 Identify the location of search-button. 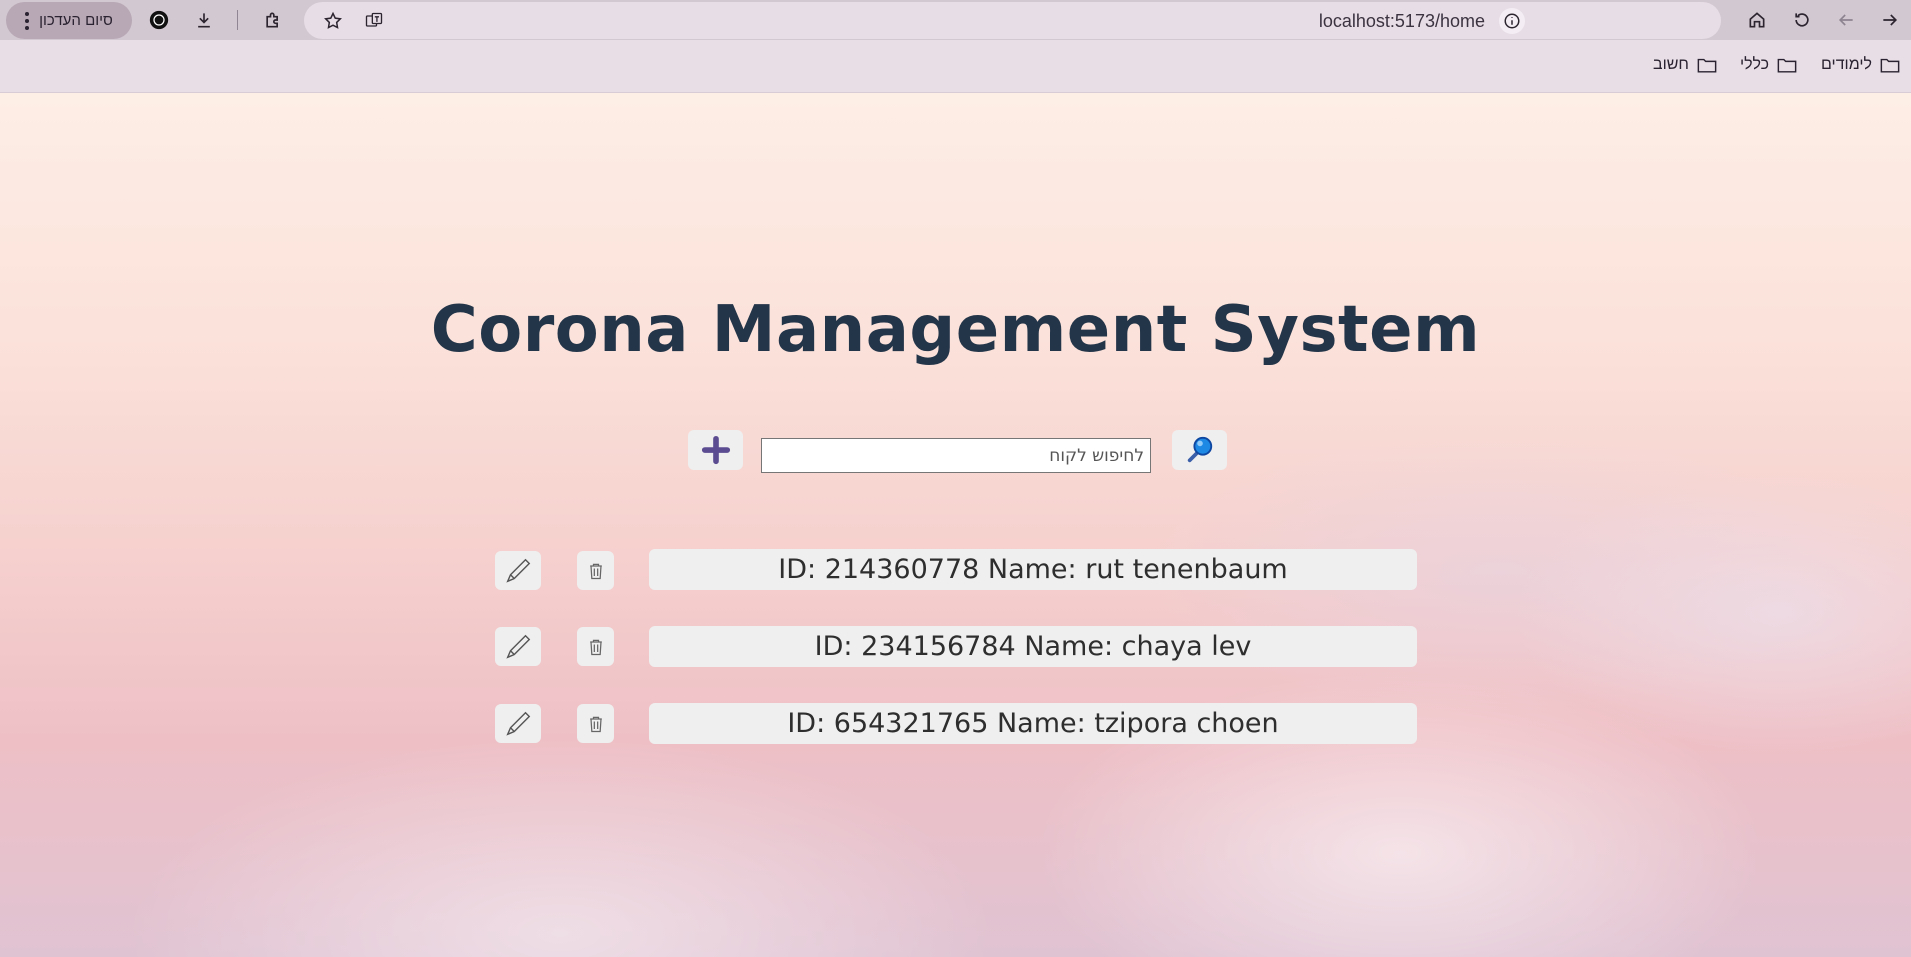
(1199, 450).